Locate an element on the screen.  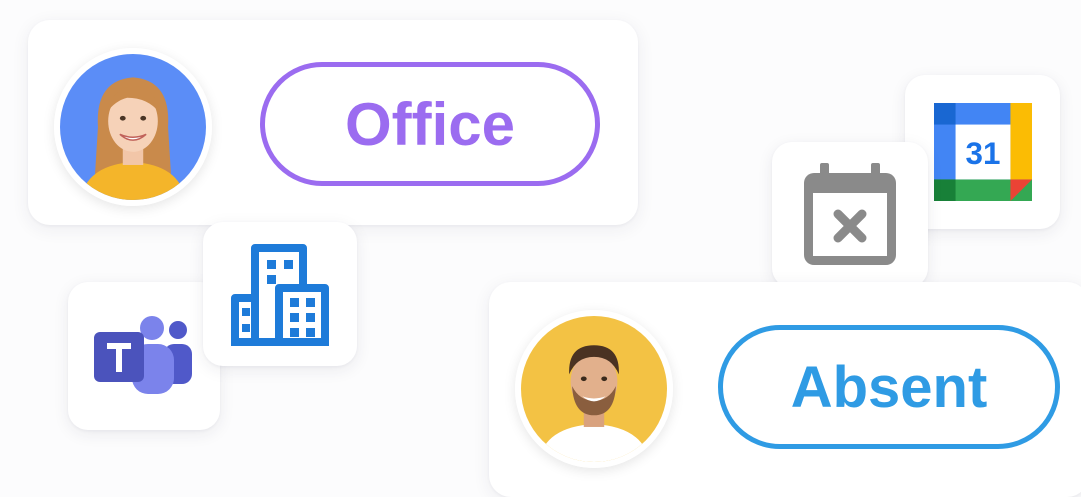
status-badge-absent: Absent is located at coordinates (889, 387).